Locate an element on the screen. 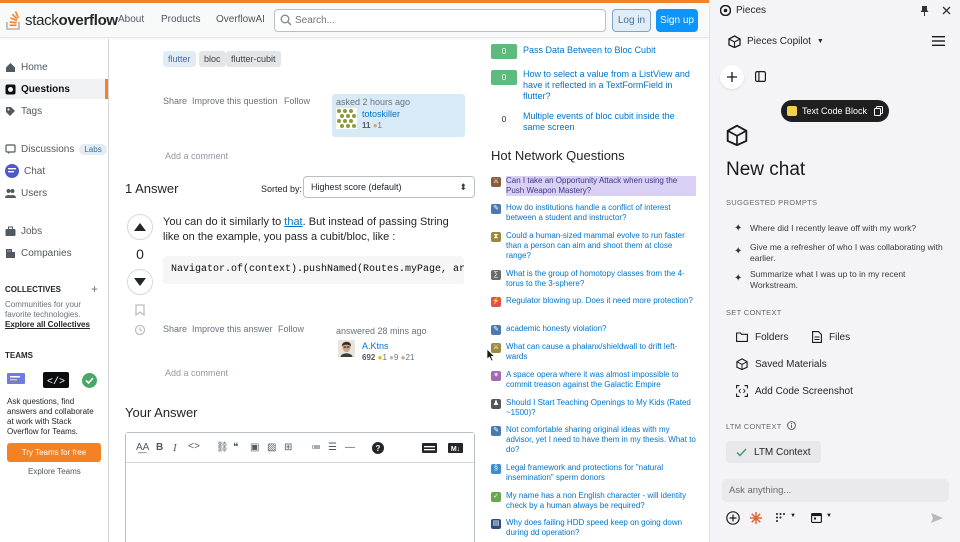 The image size is (960, 542). downvote-button is located at coordinates (140, 282).